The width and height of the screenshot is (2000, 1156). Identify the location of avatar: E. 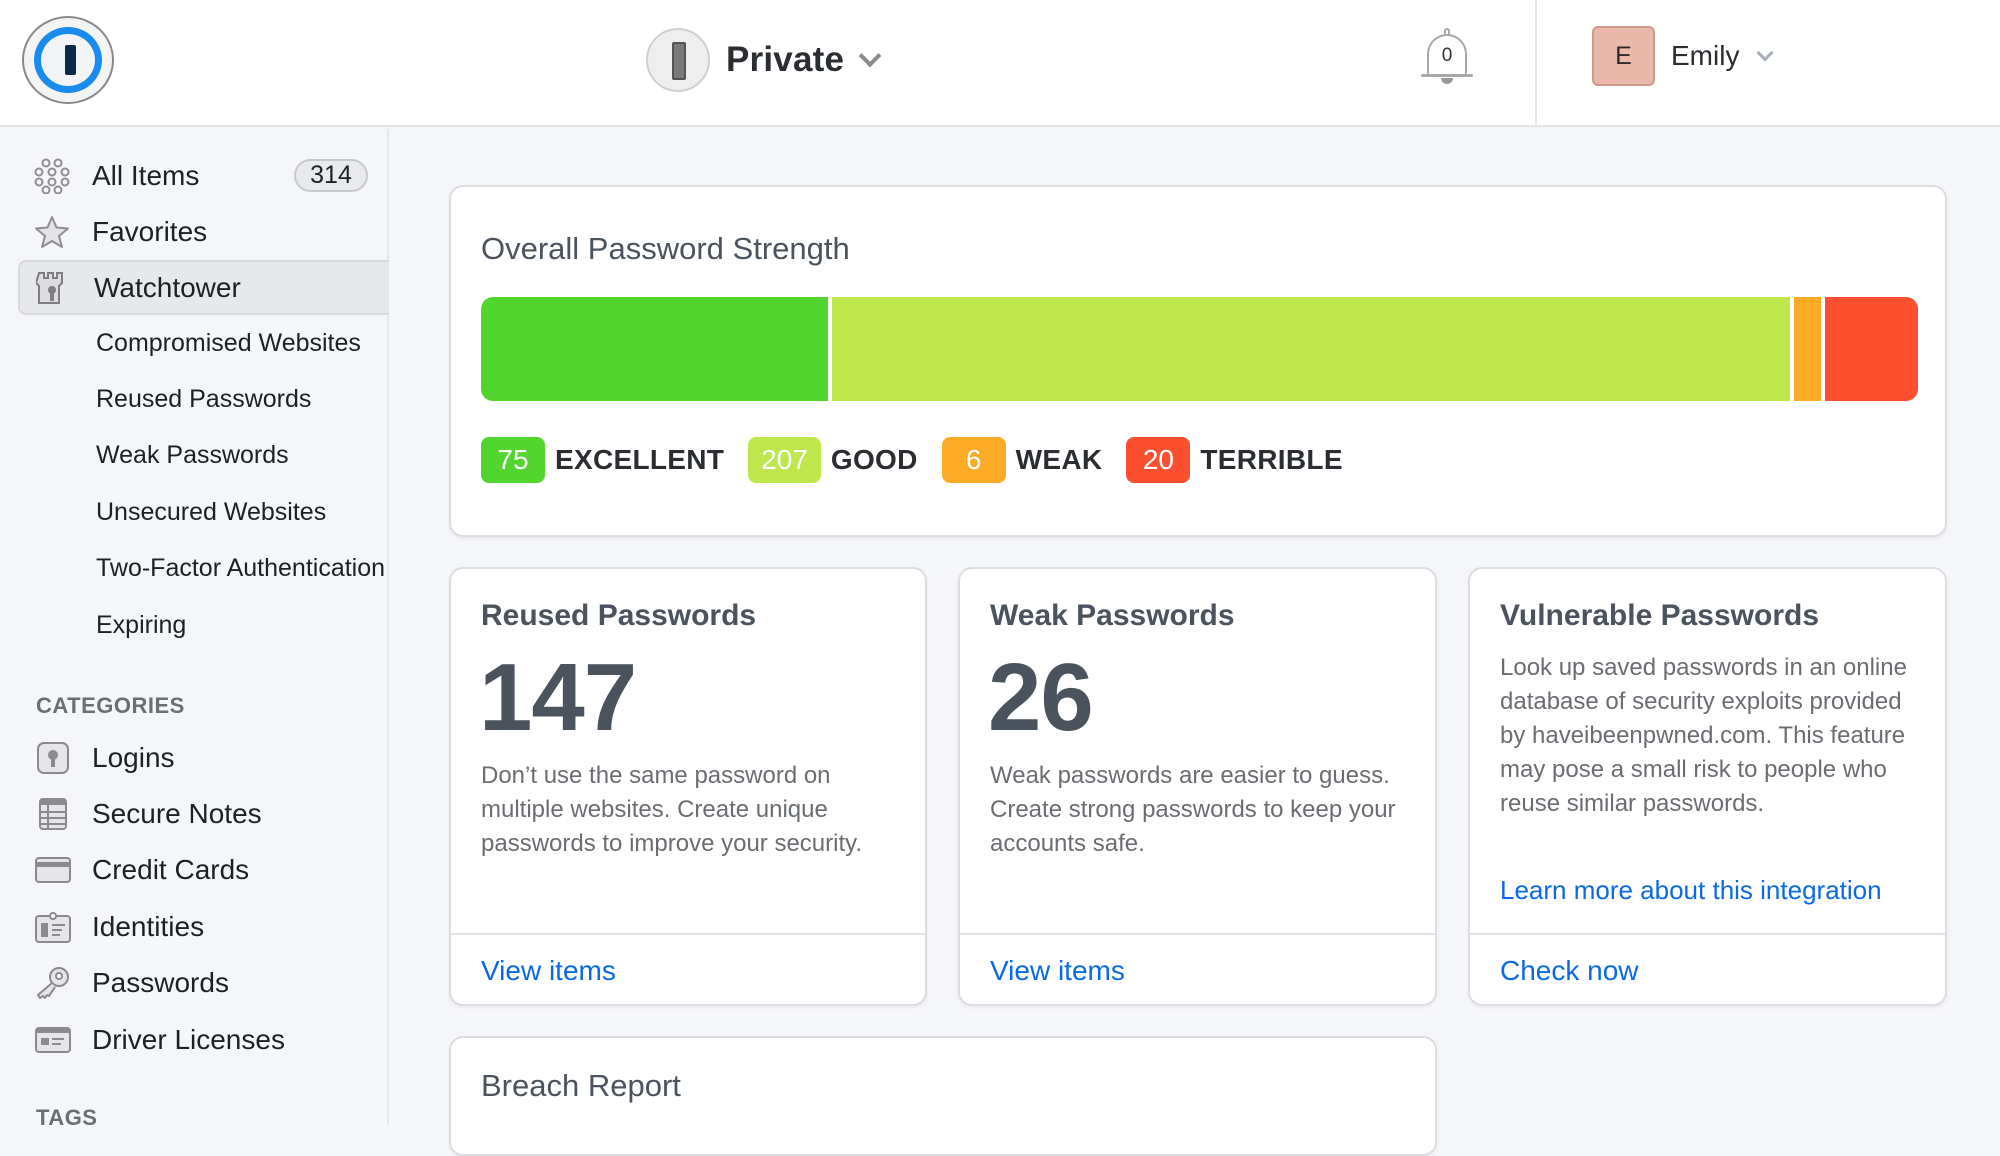
(1623, 56).